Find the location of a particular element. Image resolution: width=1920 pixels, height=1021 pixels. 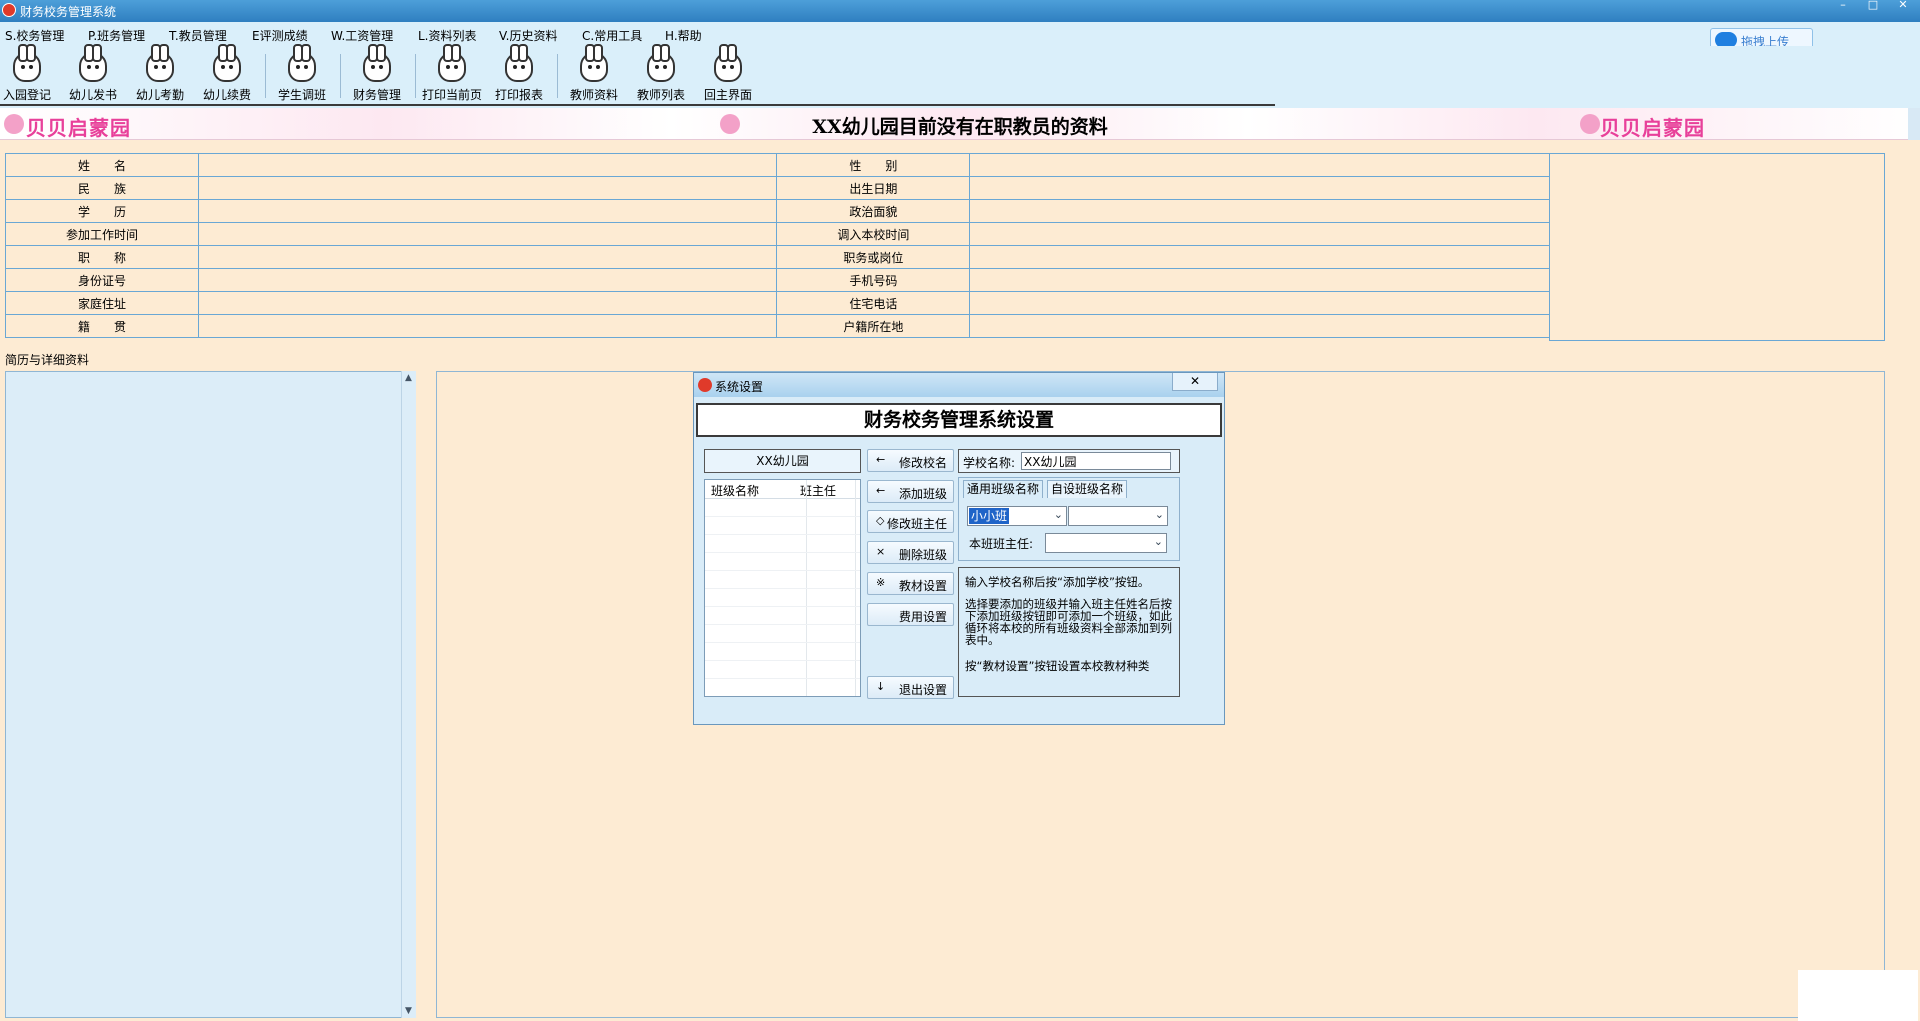

tab-custom-class-names: 自设班级名称 is located at coordinates (1087, 489).